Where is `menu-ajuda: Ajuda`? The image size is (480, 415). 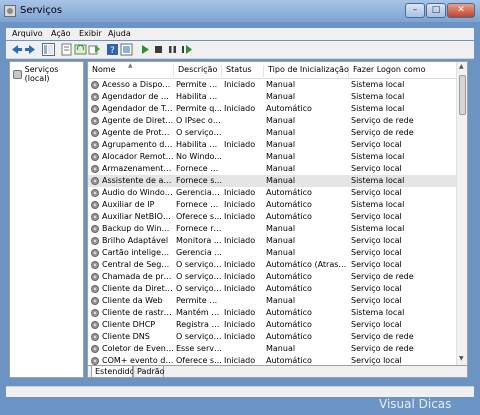 menu-ajuda: Ajuda is located at coordinates (119, 33).